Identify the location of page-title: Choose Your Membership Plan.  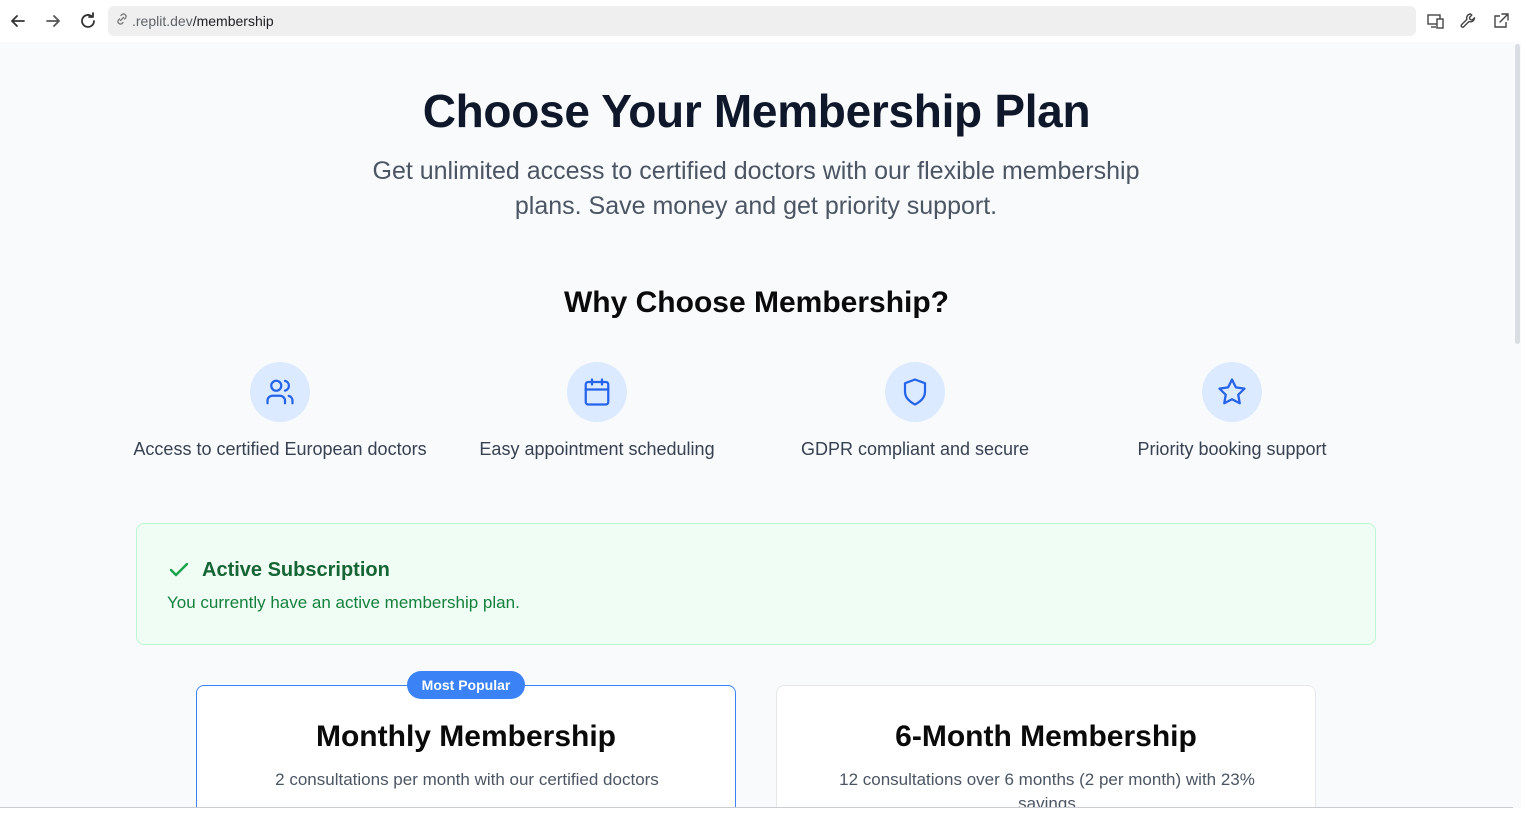
(756, 111).